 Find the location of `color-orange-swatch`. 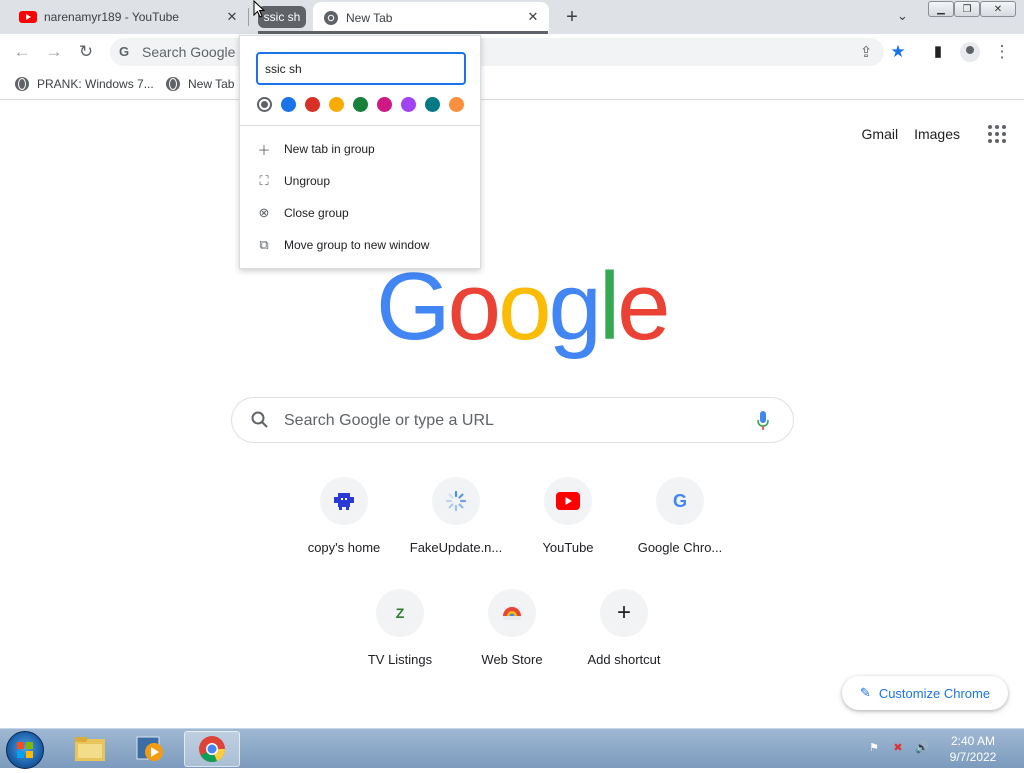

color-orange-swatch is located at coordinates (456, 104).